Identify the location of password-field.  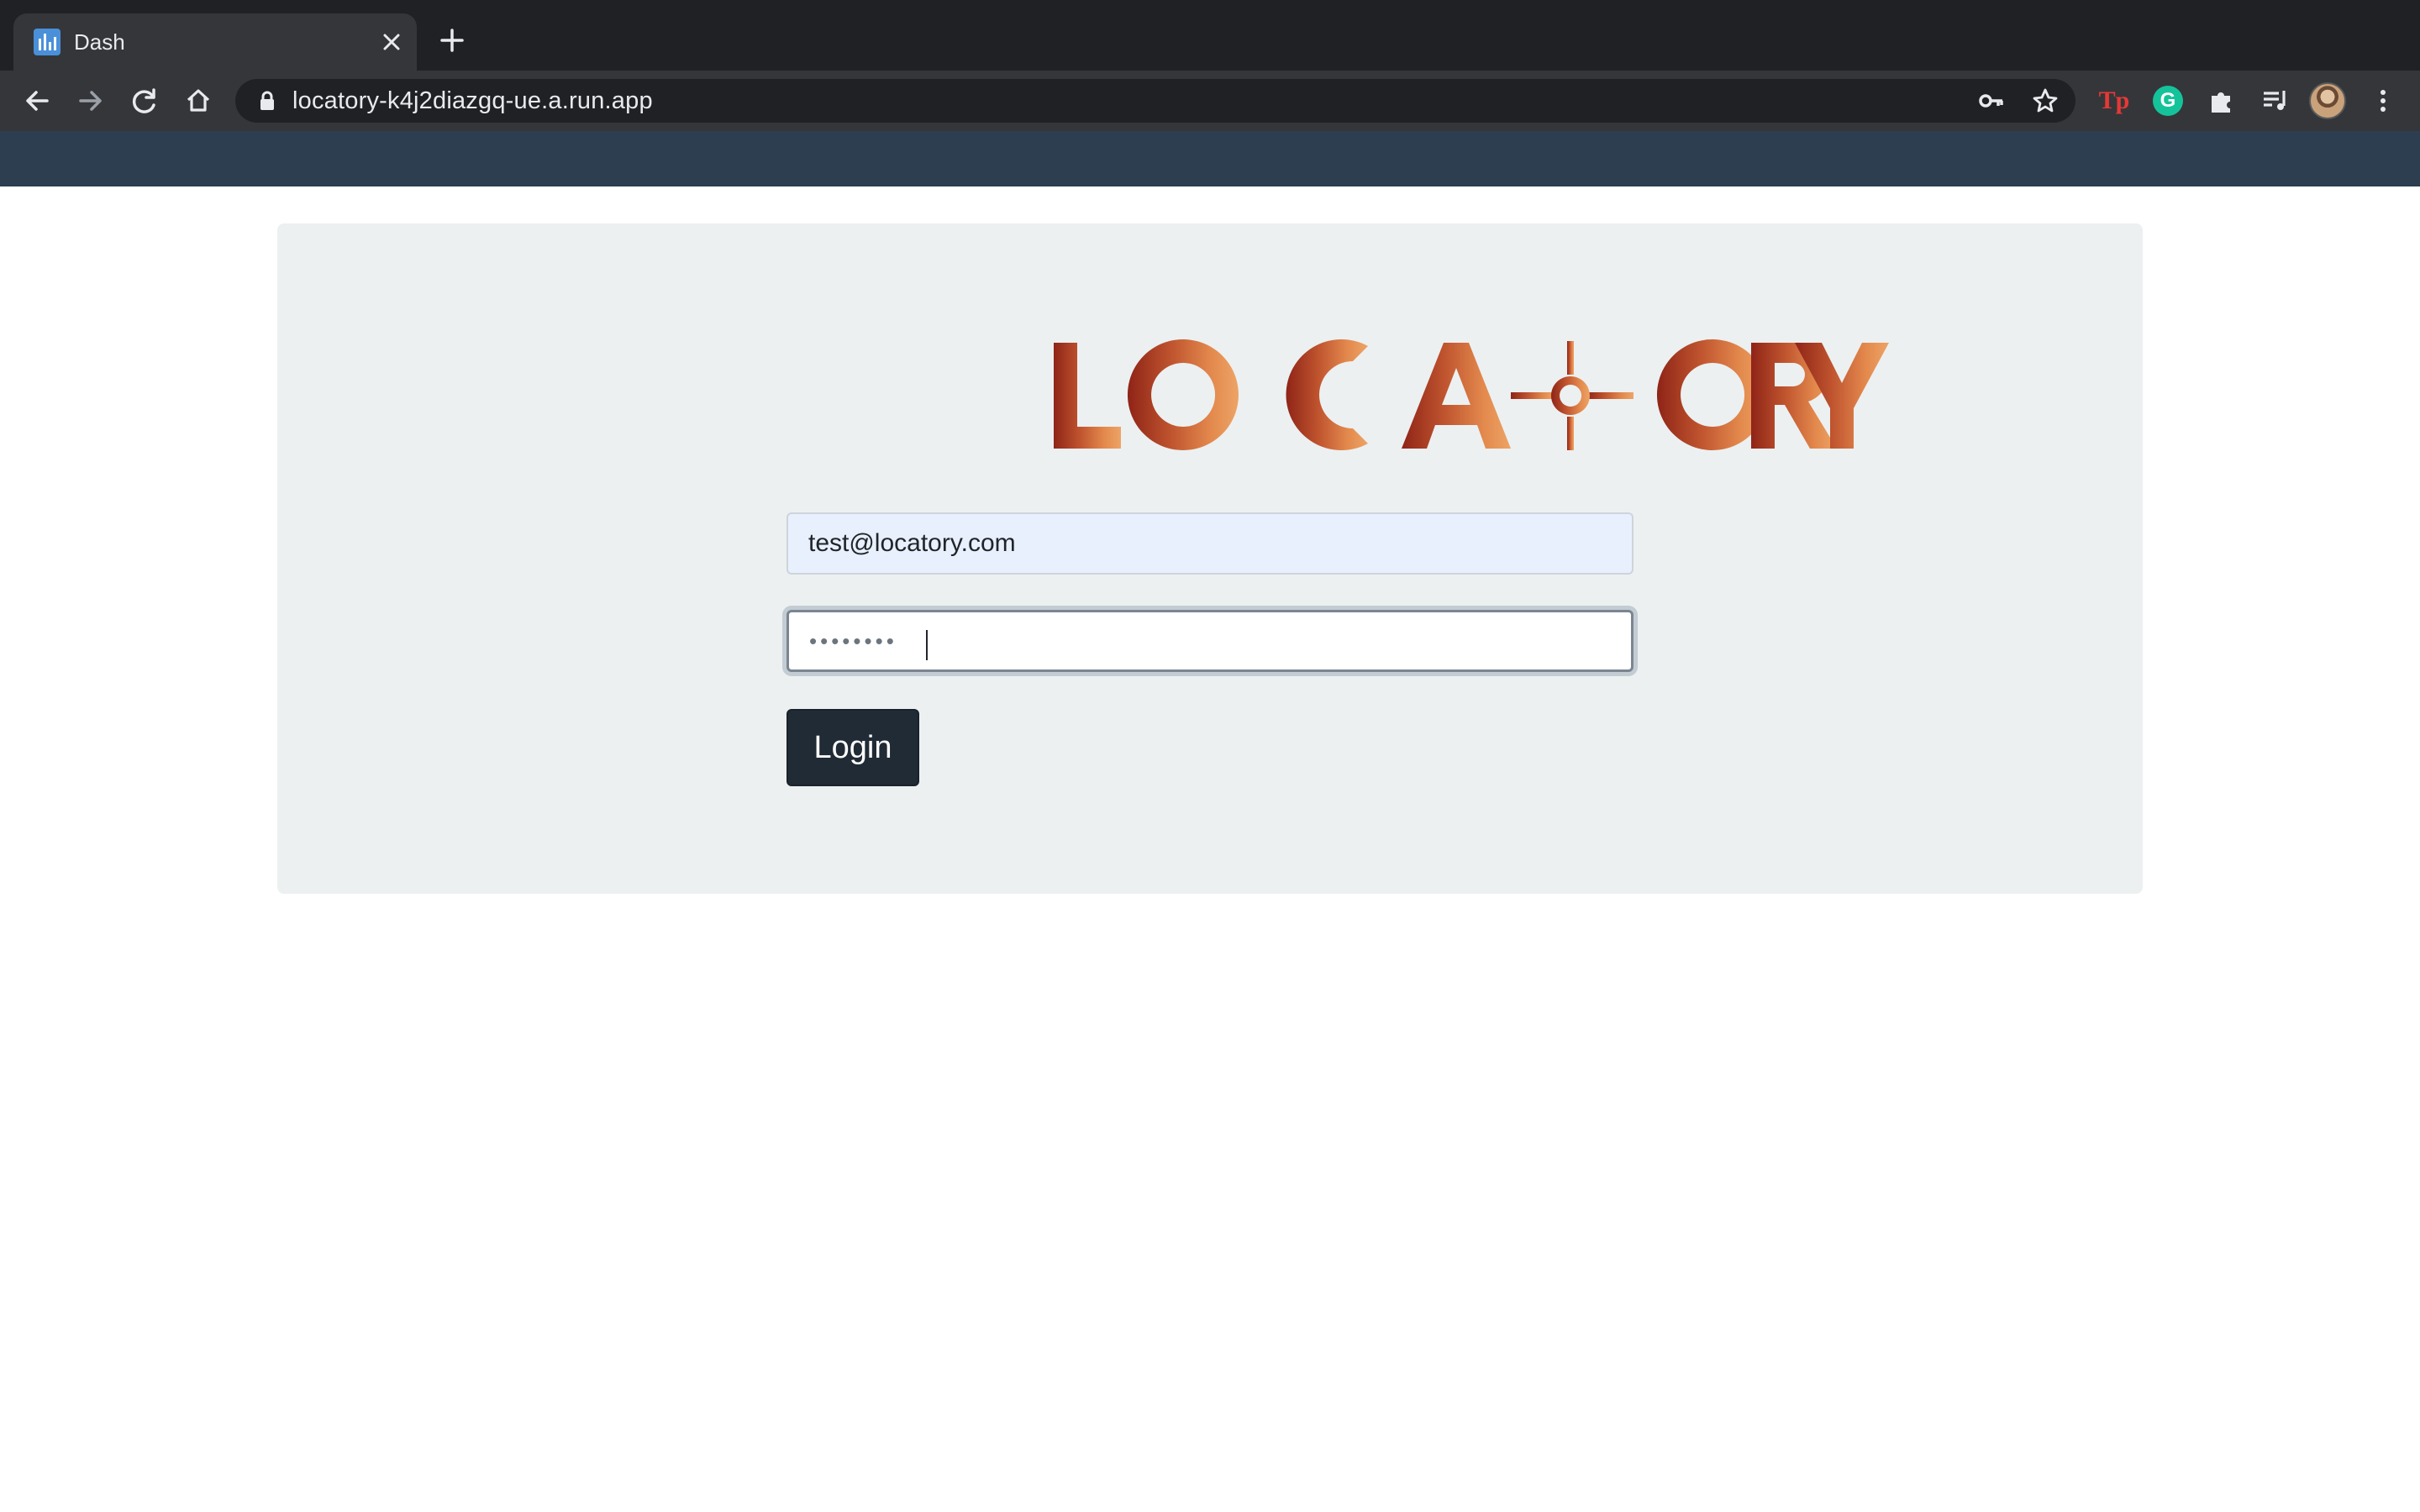
(1210, 641).